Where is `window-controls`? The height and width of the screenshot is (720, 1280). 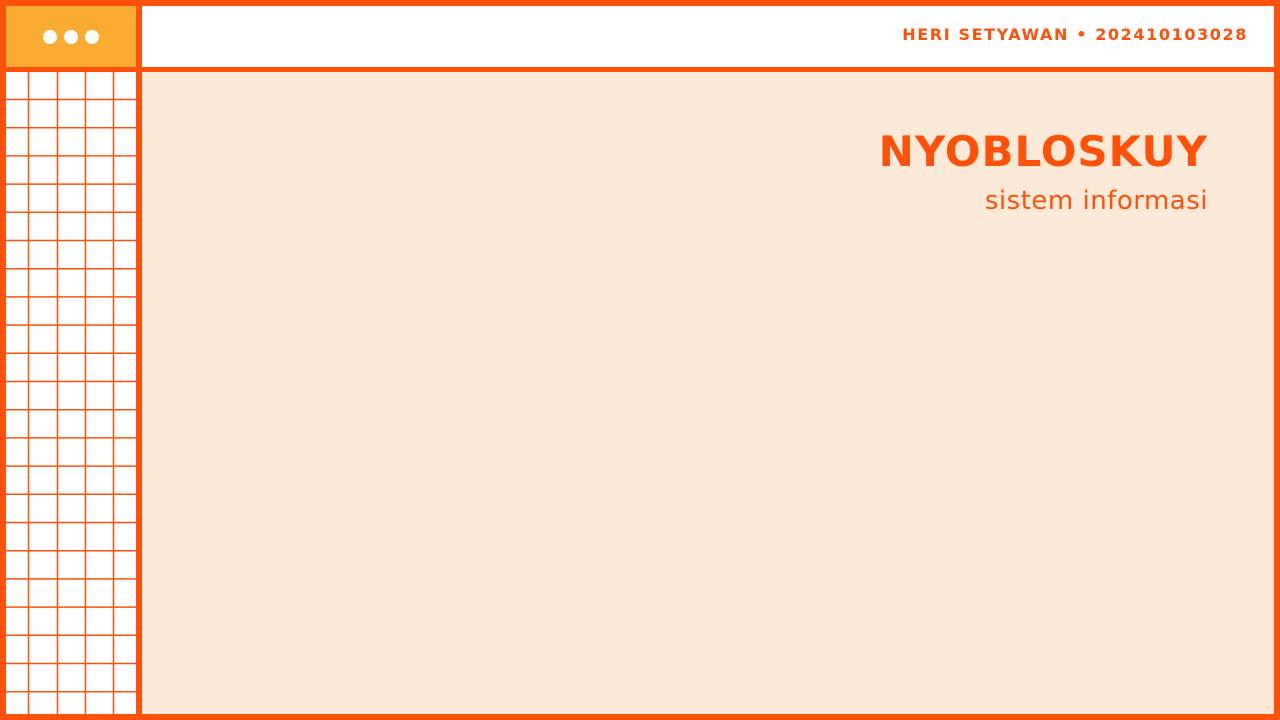
window-controls is located at coordinates (71, 36).